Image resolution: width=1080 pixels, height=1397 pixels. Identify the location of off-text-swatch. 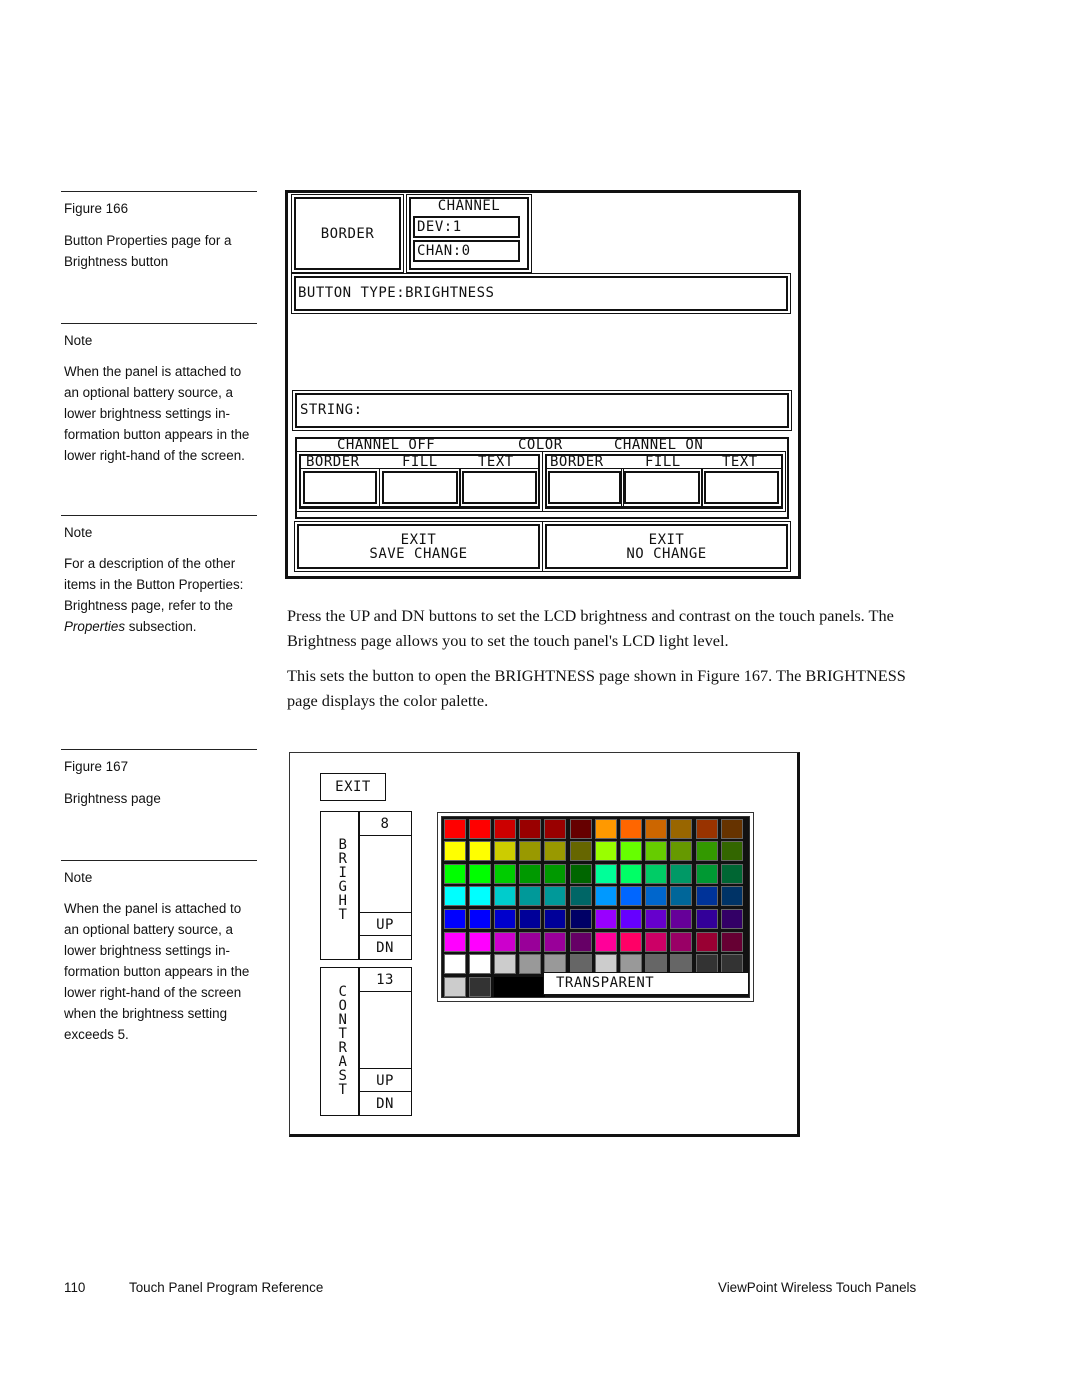
(499, 487).